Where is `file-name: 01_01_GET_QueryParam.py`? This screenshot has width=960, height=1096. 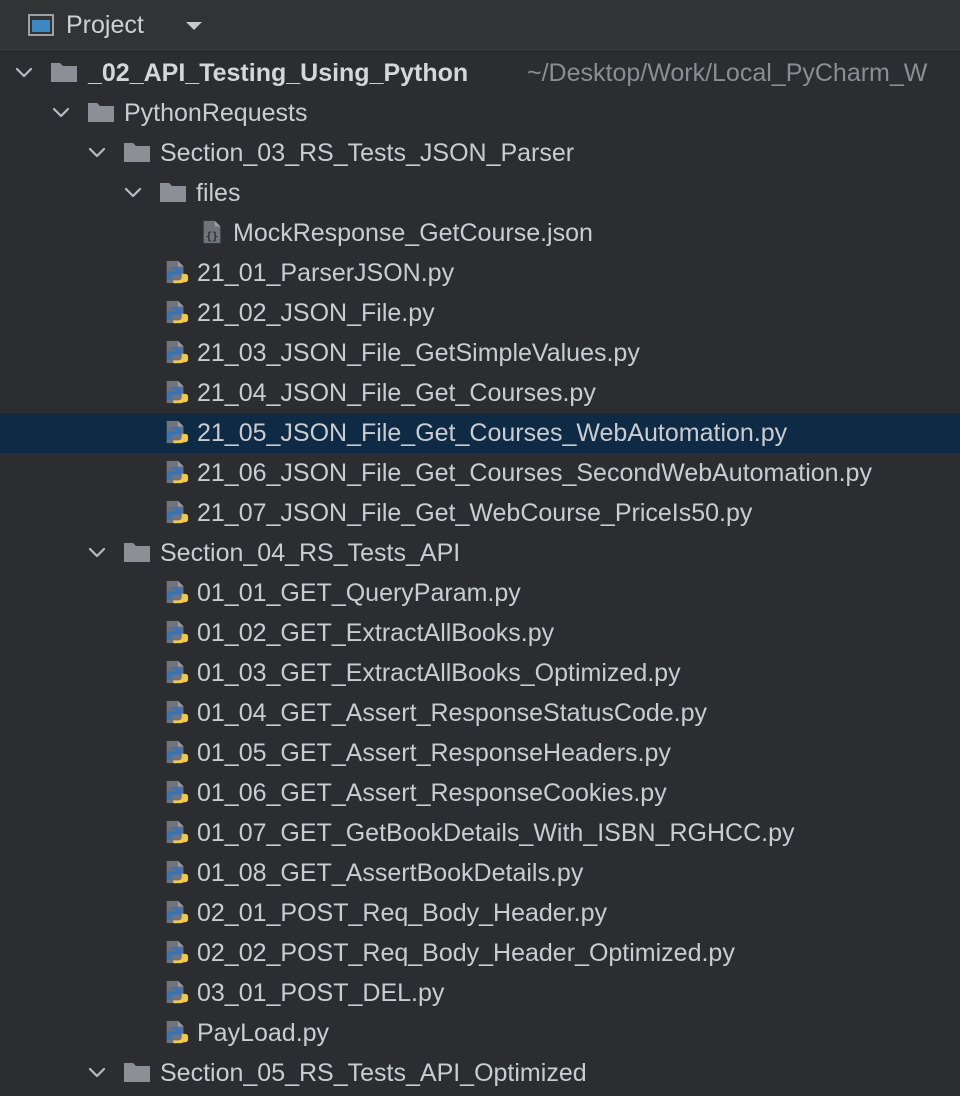
file-name: 01_01_GET_QueryParam.py is located at coordinates (359, 593).